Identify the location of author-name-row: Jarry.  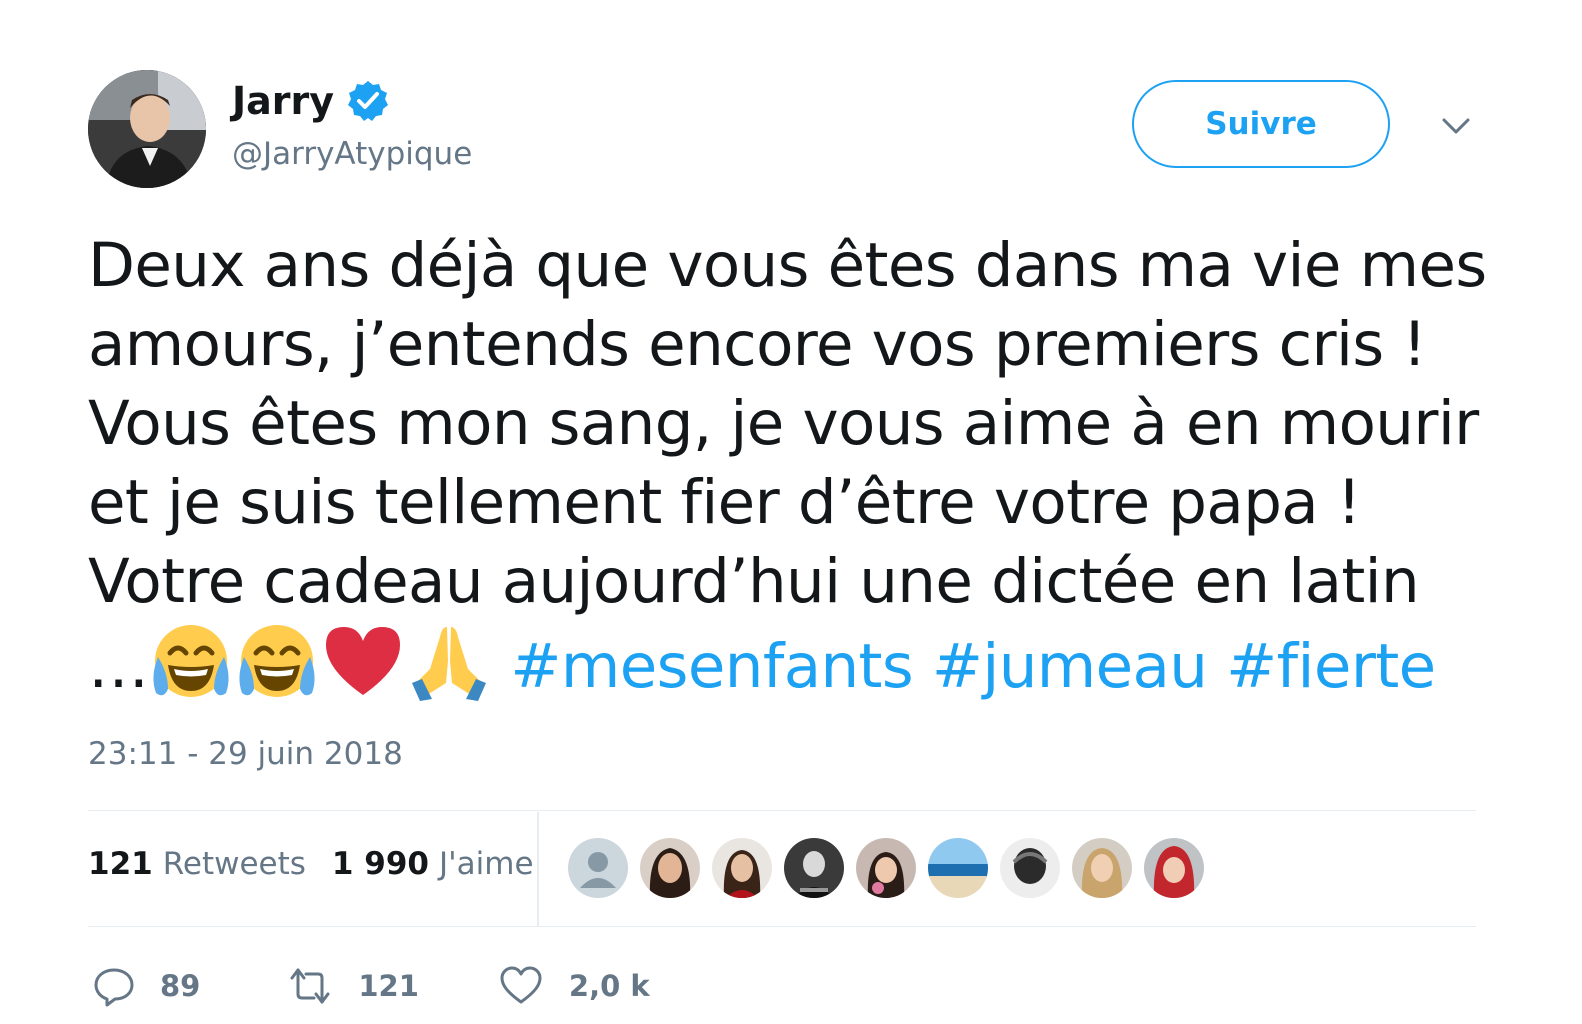
(311, 101).